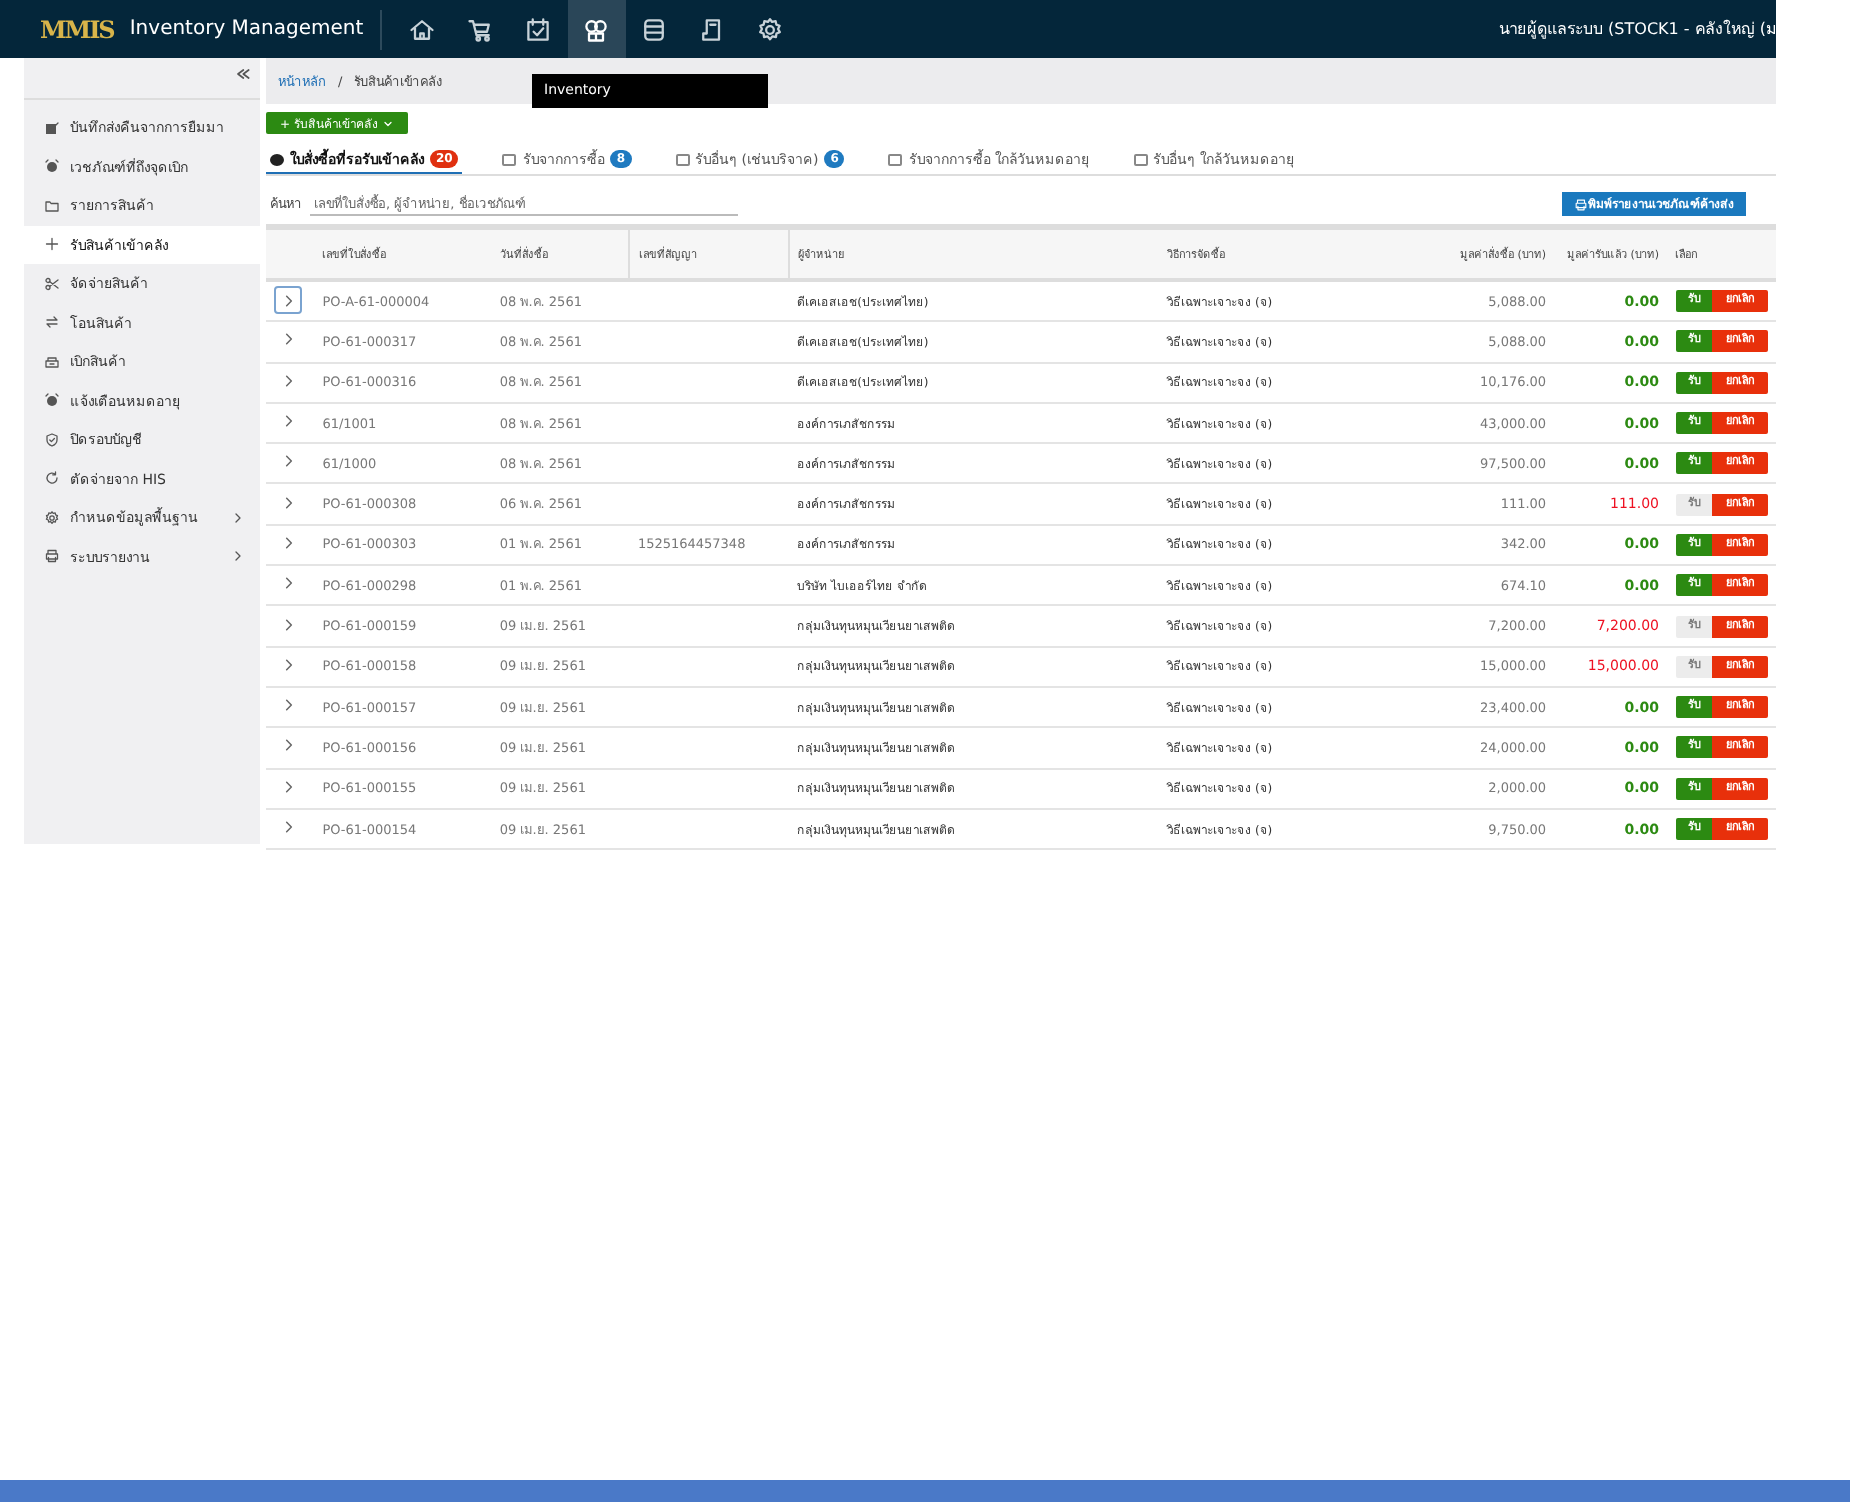  I want to click on boxes-icon, so click(596, 29).